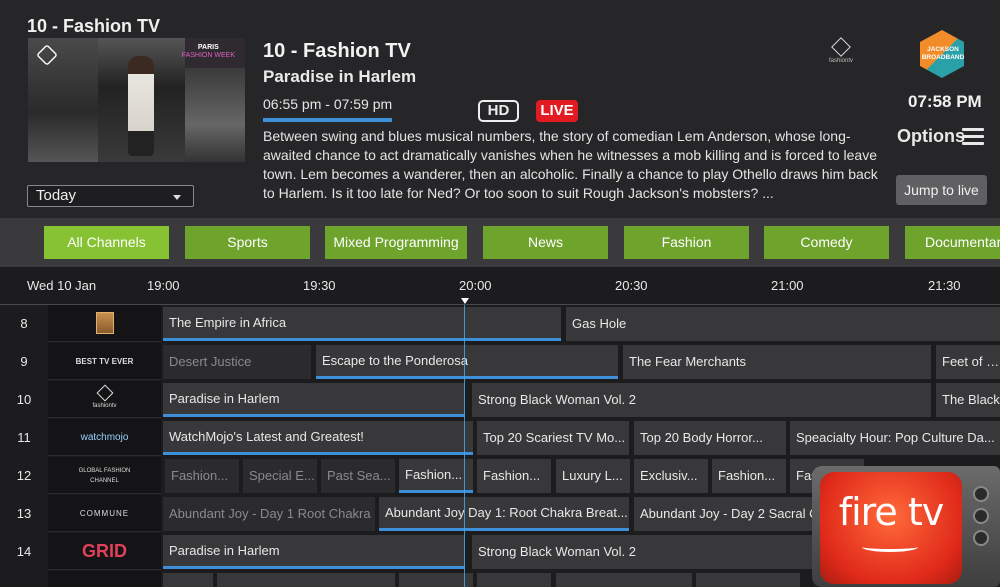 Image resolution: width=1000 pixels, height=587 pixels. I want to click on jump-to-live-button: Jump to live, so click(941, 190).